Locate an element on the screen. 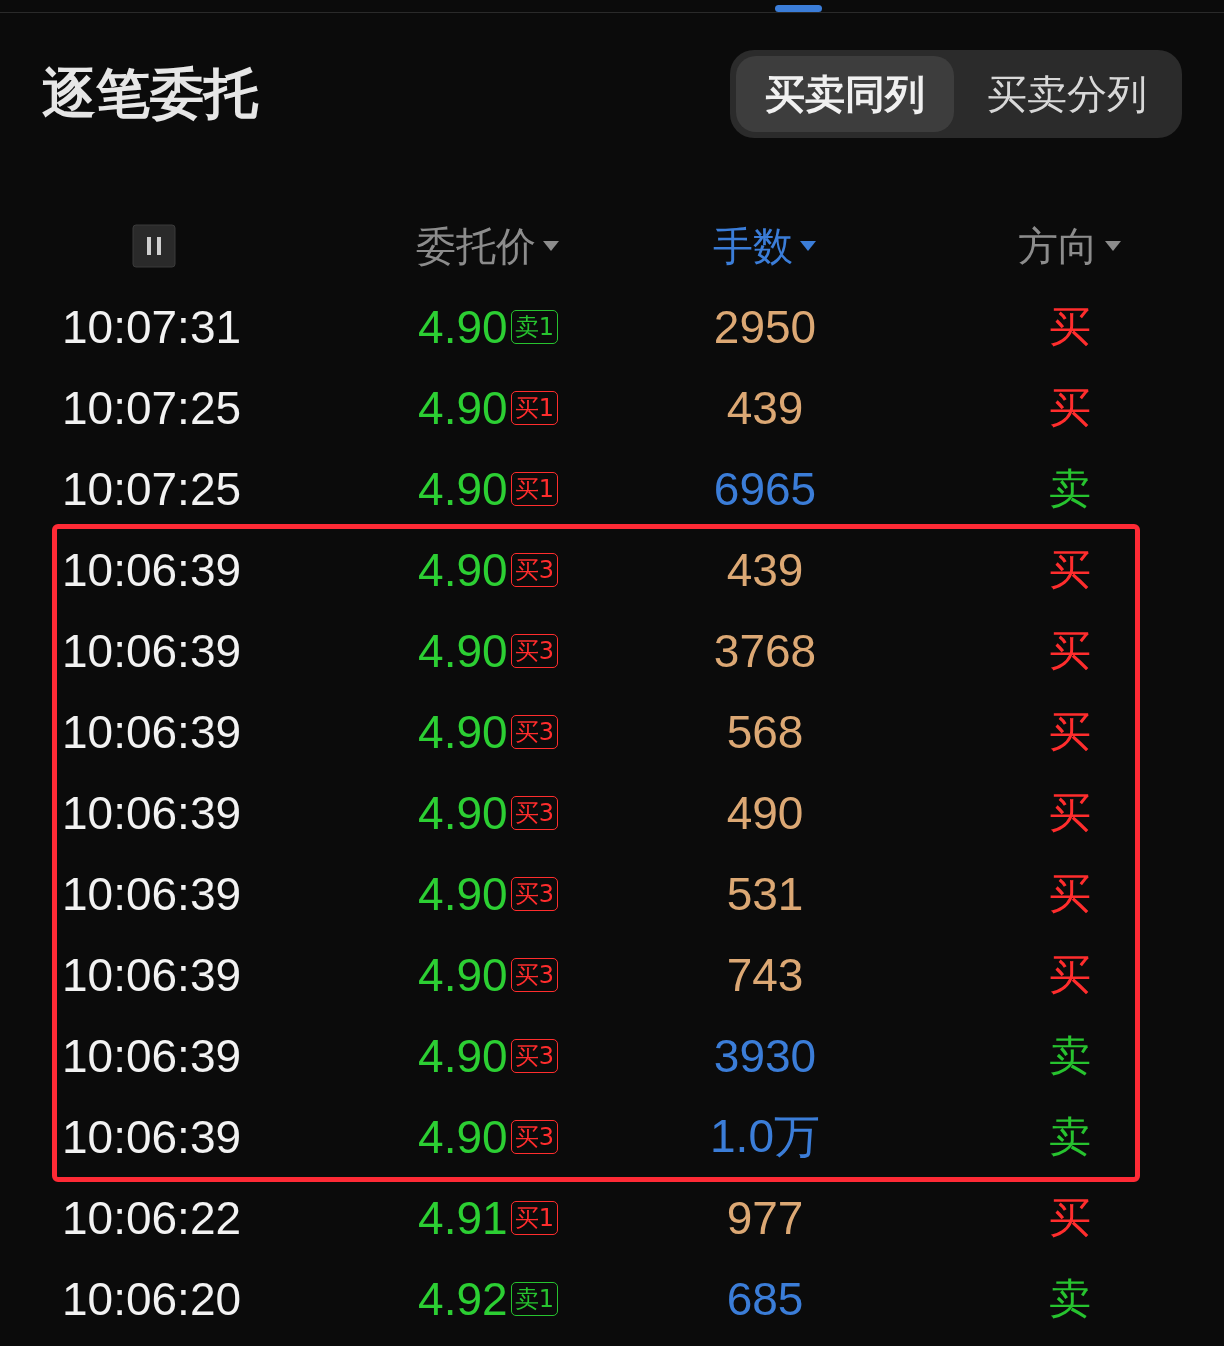  page-title: 逐笔委托 is located at coordinates (150, 93).